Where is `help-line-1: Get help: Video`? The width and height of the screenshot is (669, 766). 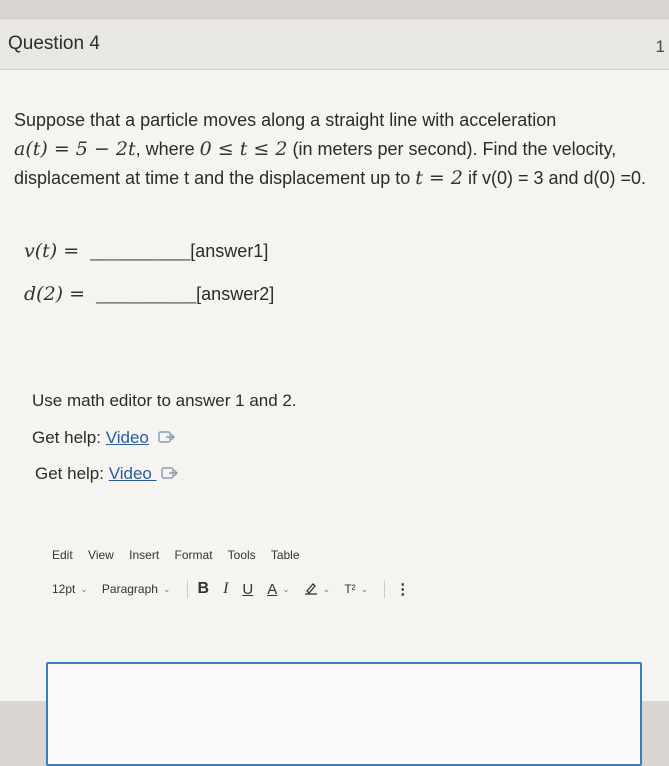
help-line-1: Get help: Video is located at coordinates (104, 438).